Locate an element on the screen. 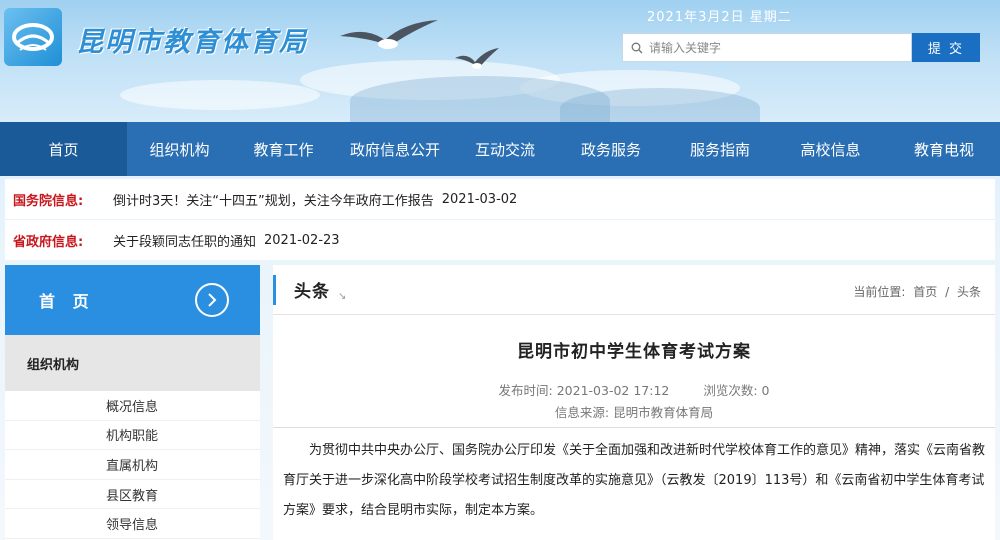 This screenshot has height=540, width=1000. bureau-logo-icon is located at coordinates (33, 37).